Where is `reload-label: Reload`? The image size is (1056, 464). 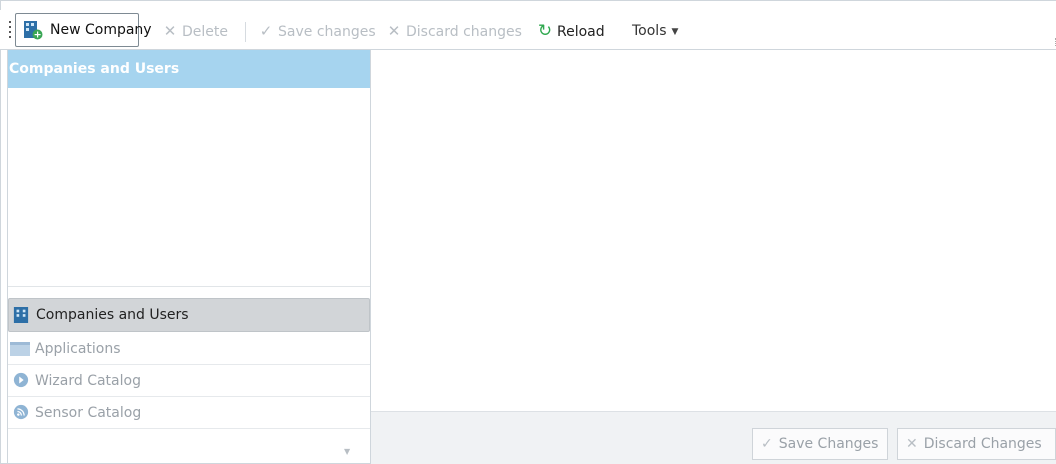 reload-label: Reload is located at coordinates (581, 32).